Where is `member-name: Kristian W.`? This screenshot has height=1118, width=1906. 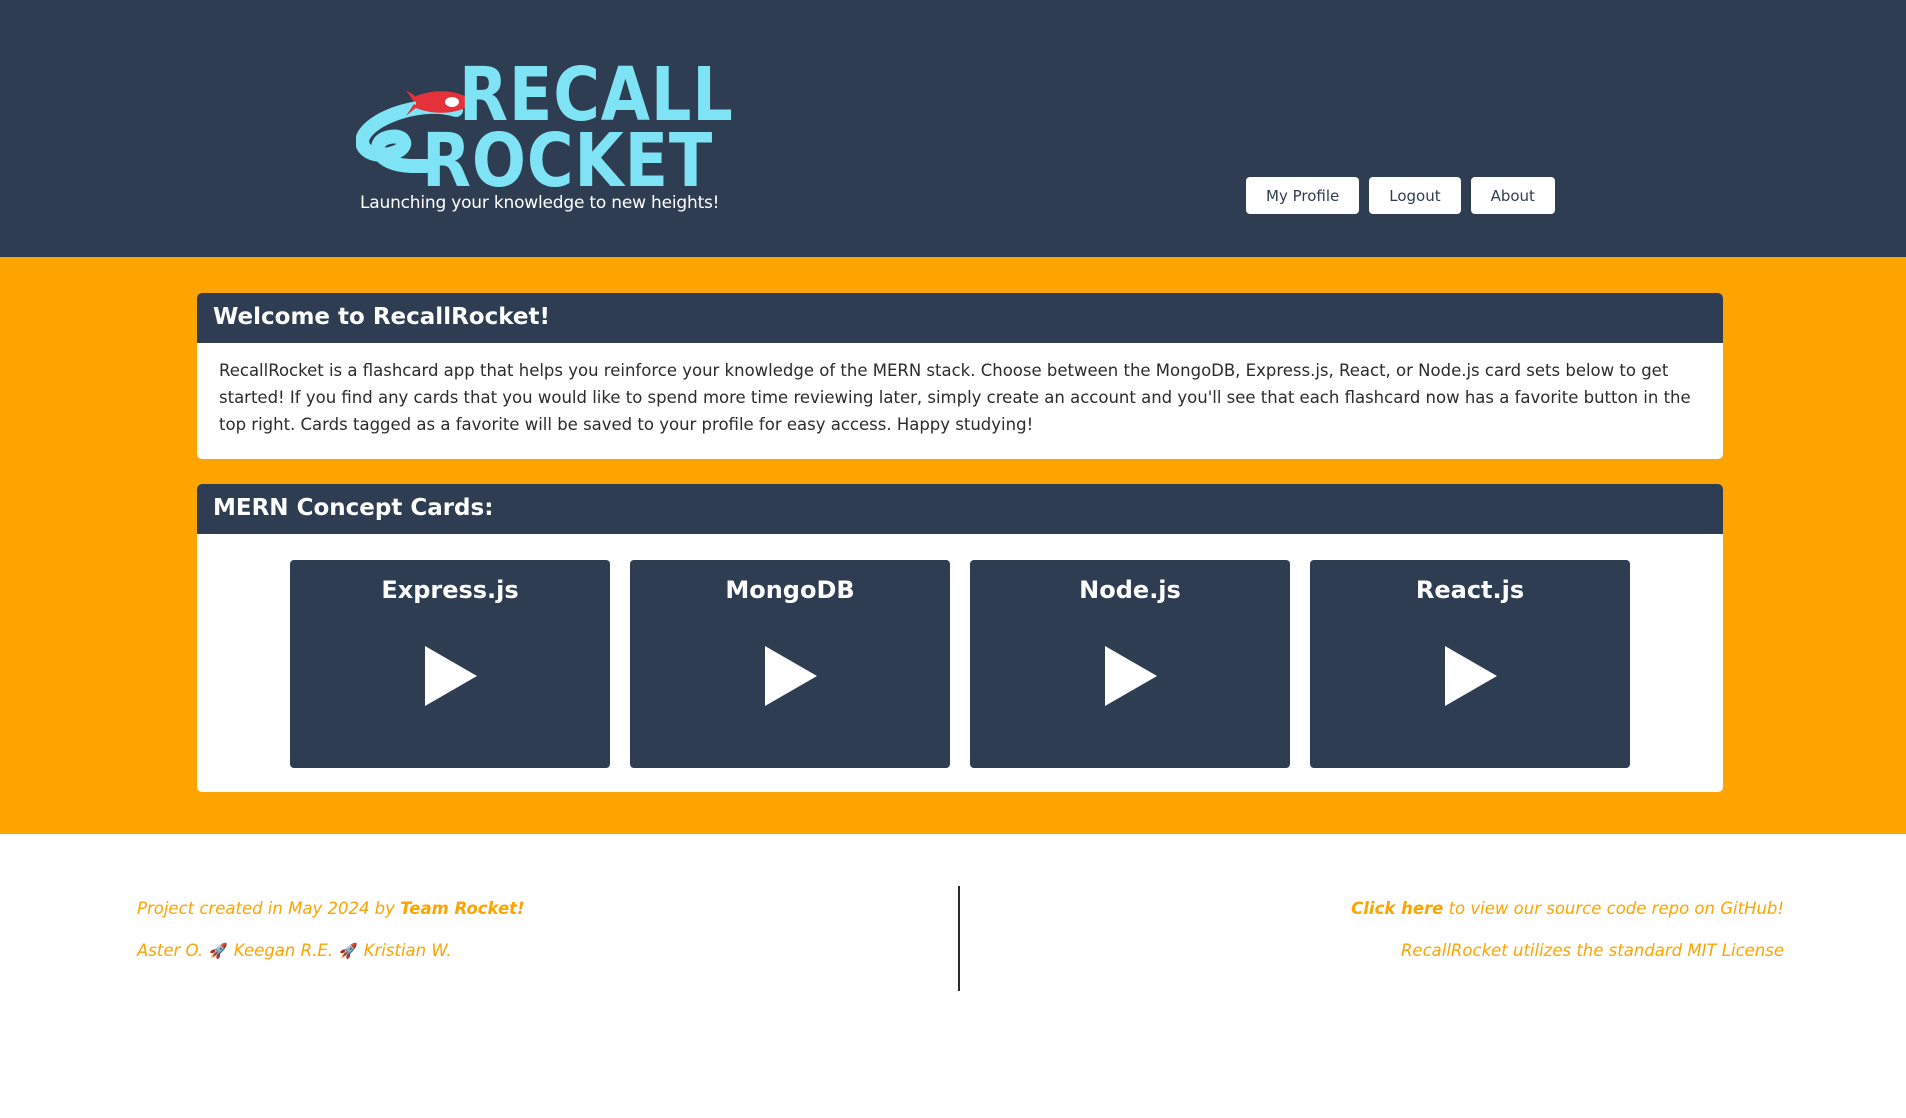 member-name: Kristian W. is located at coordinates (407, 950).